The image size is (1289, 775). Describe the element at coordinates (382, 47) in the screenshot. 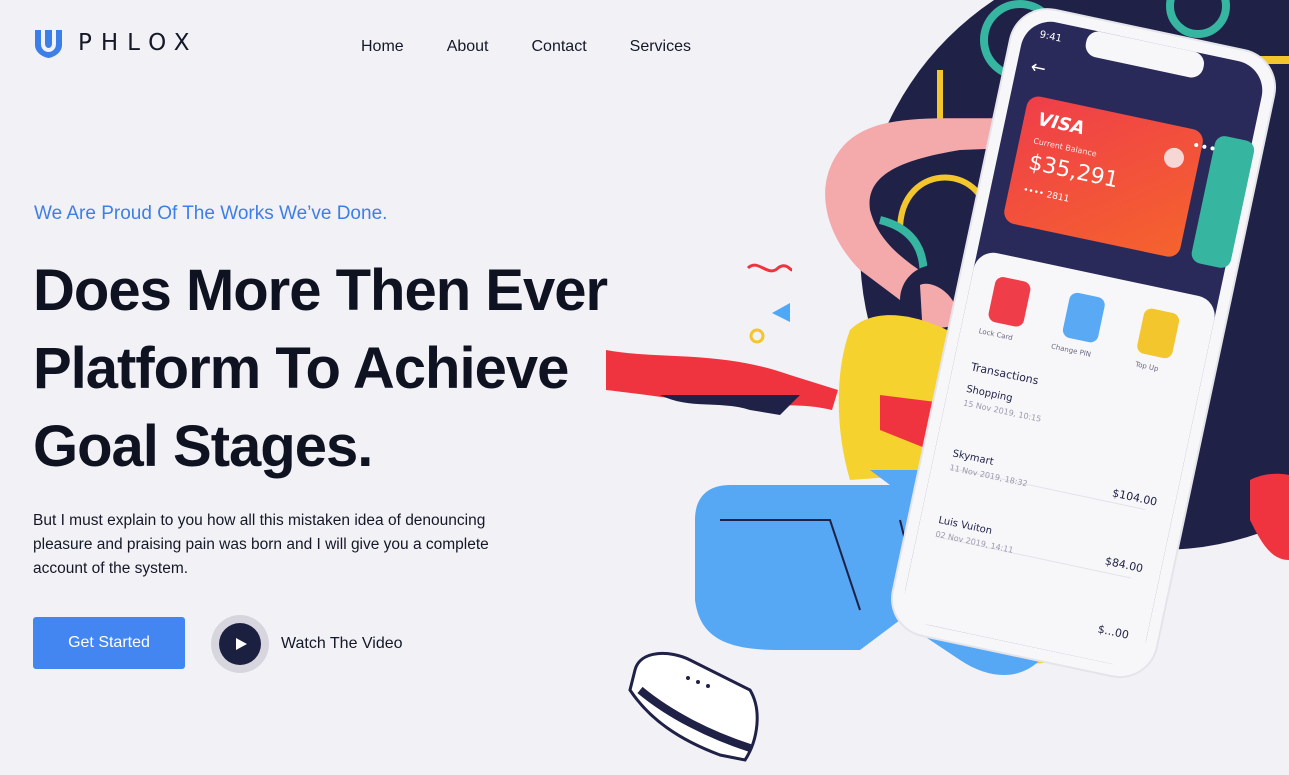

I see `nav-home: Home` at that location.